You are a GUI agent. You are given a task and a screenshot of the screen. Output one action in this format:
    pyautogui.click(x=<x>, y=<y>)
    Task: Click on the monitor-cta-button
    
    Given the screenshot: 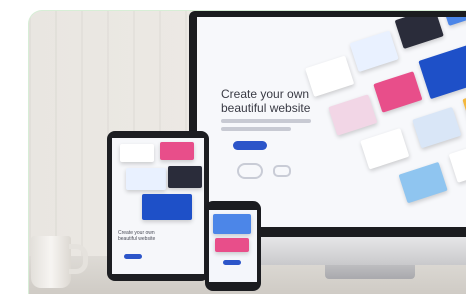 What is the action you would take?
    pyautogui.click(x=250, y=145)
    